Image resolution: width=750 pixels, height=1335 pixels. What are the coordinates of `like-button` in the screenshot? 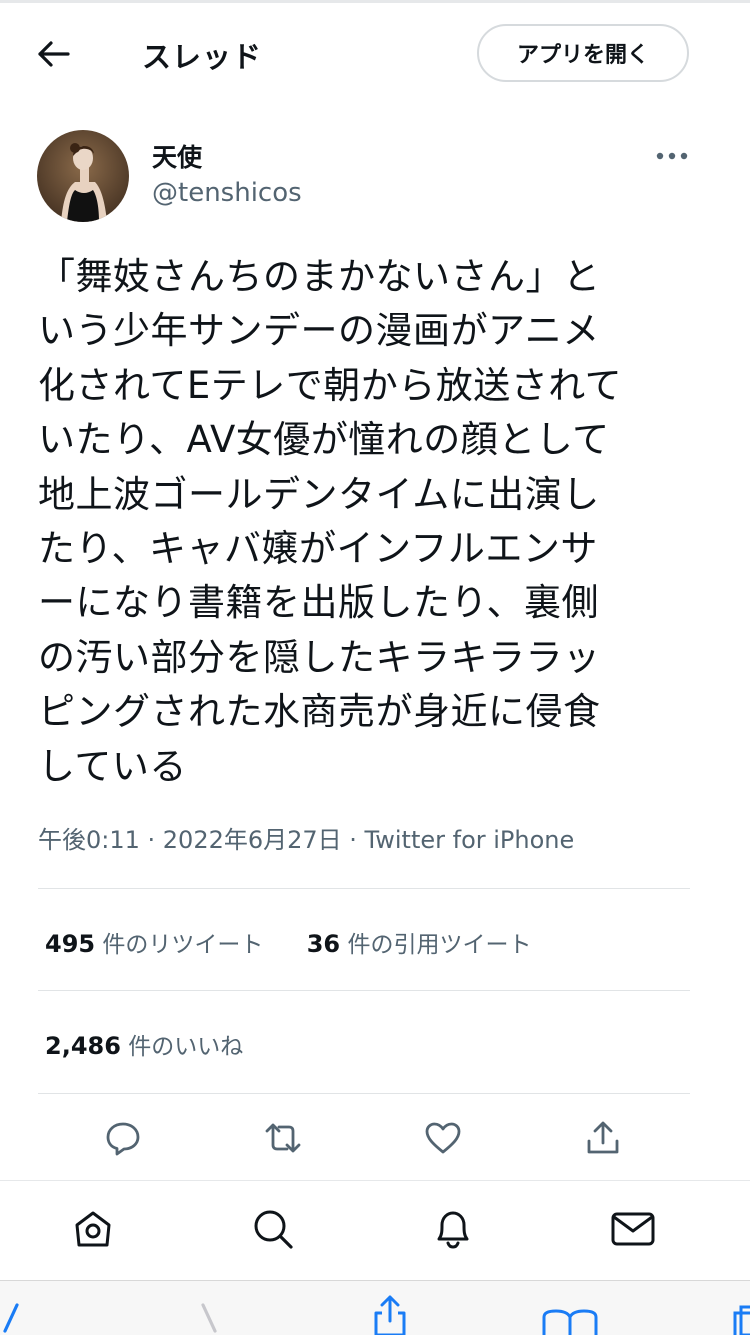 It's located at (443, 1140).